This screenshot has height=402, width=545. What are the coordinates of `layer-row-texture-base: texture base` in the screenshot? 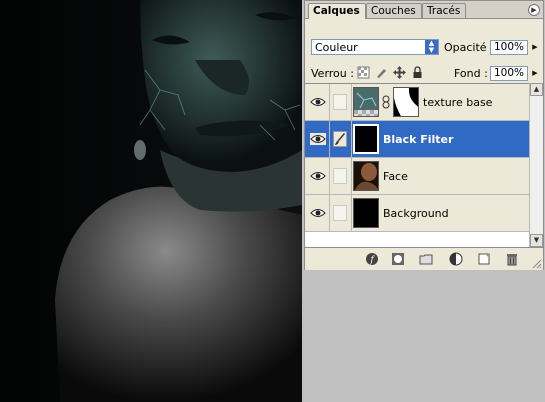 It's located at (417, 102).